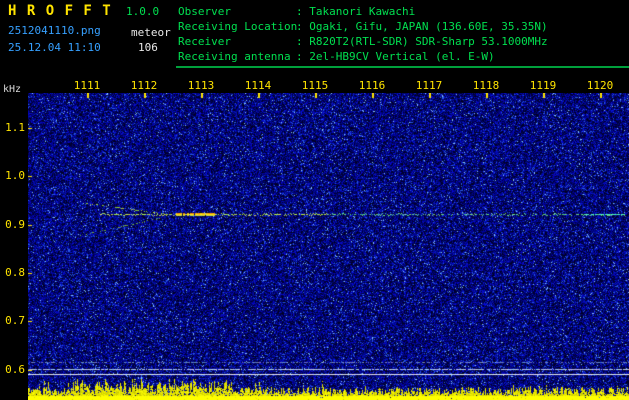  Describe the element at coordinates (54, 30) in the screenshot. I see `output-filename: 2512041110.png` at that location.